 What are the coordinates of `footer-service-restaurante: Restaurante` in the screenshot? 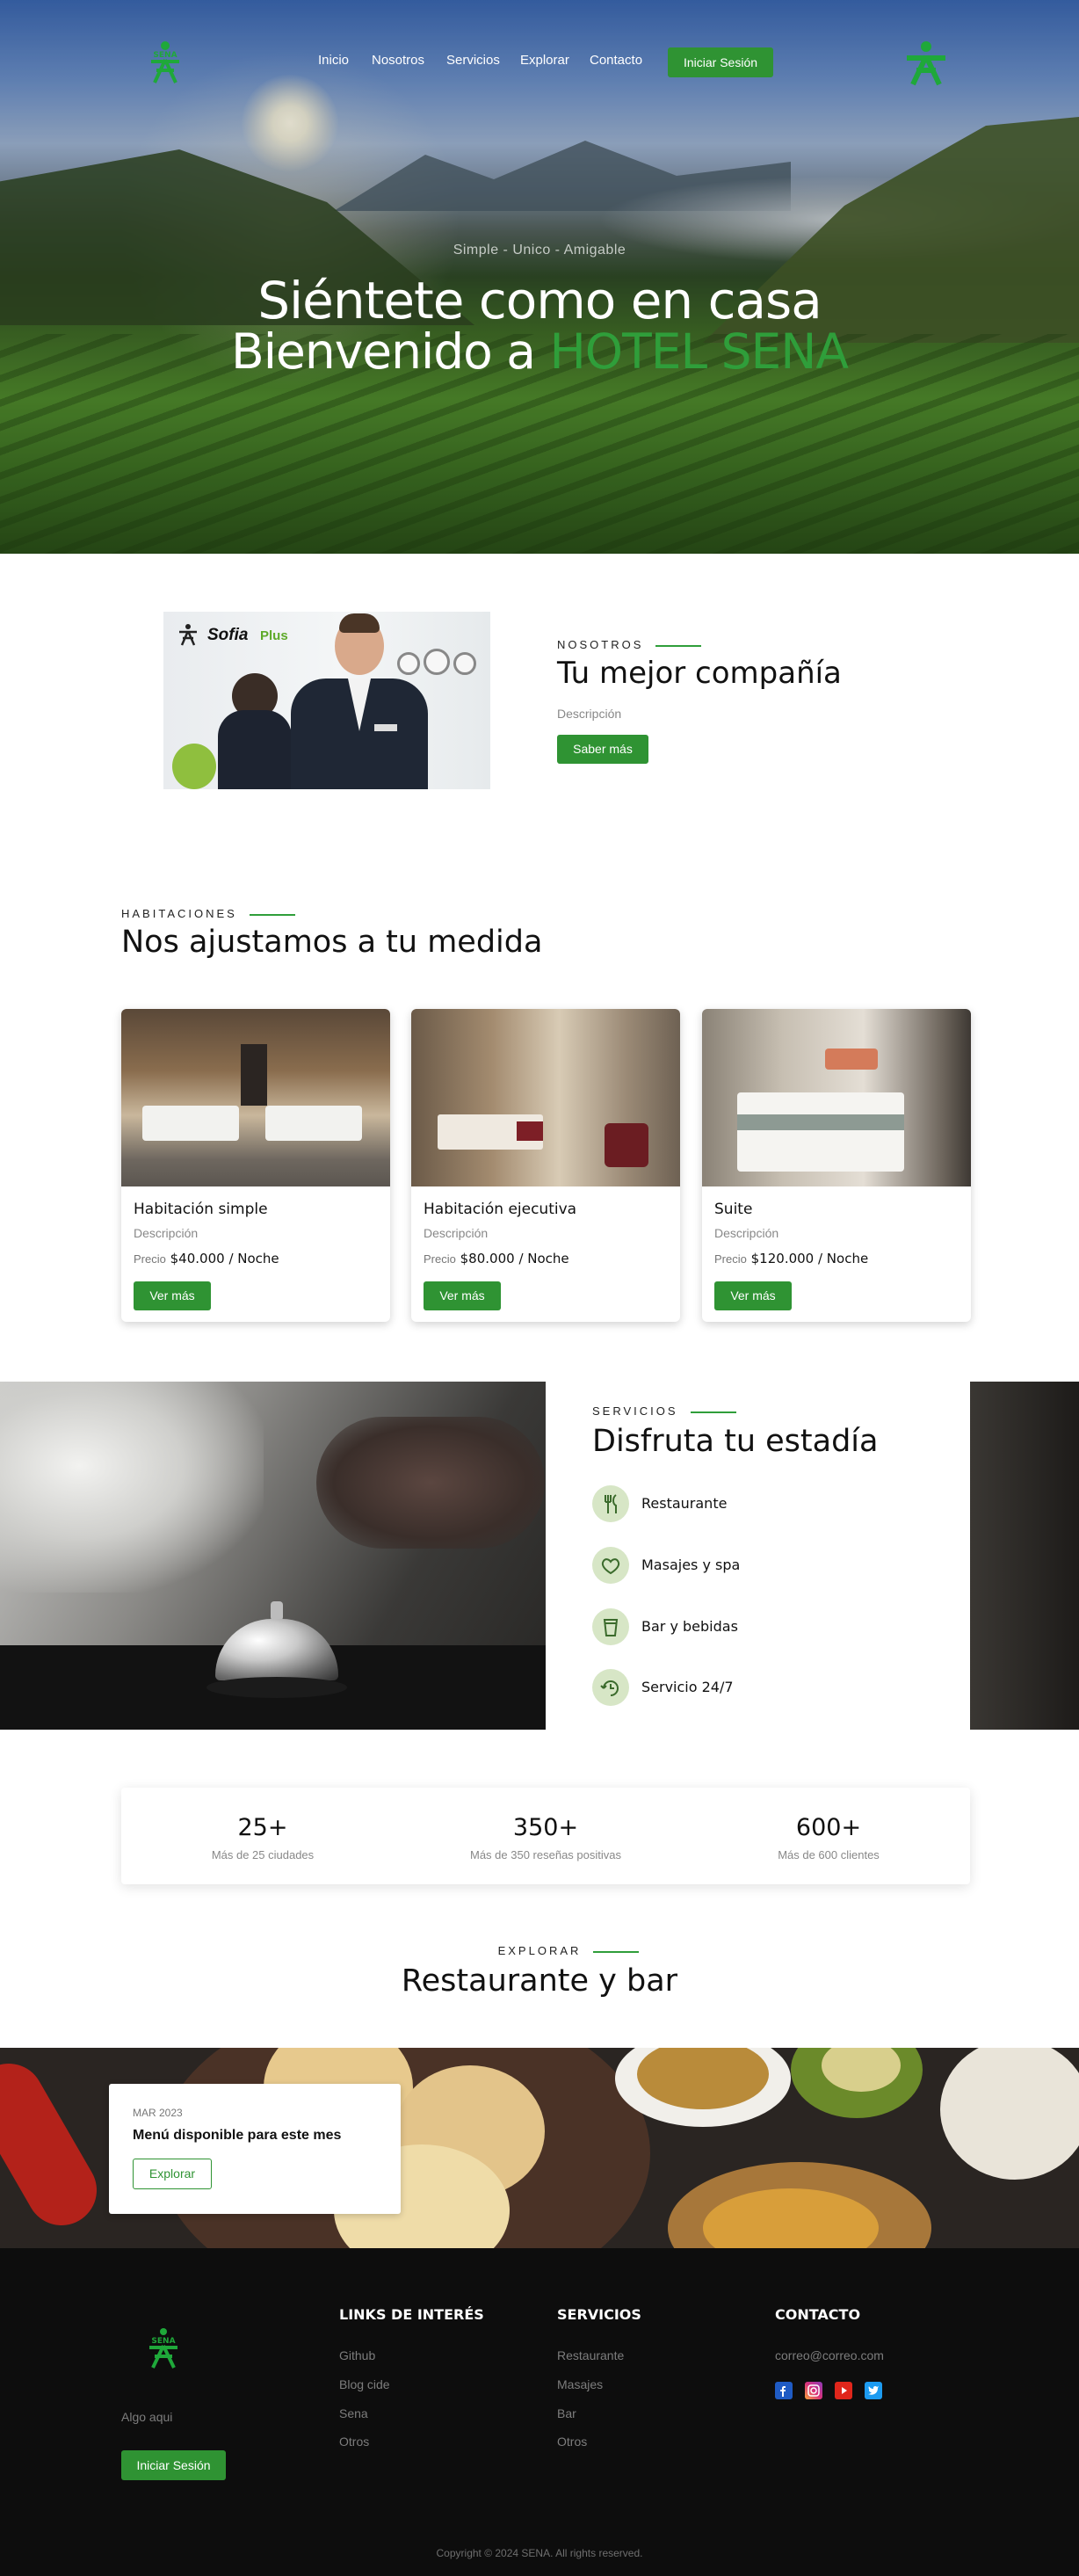 It's located at (590, 2355).